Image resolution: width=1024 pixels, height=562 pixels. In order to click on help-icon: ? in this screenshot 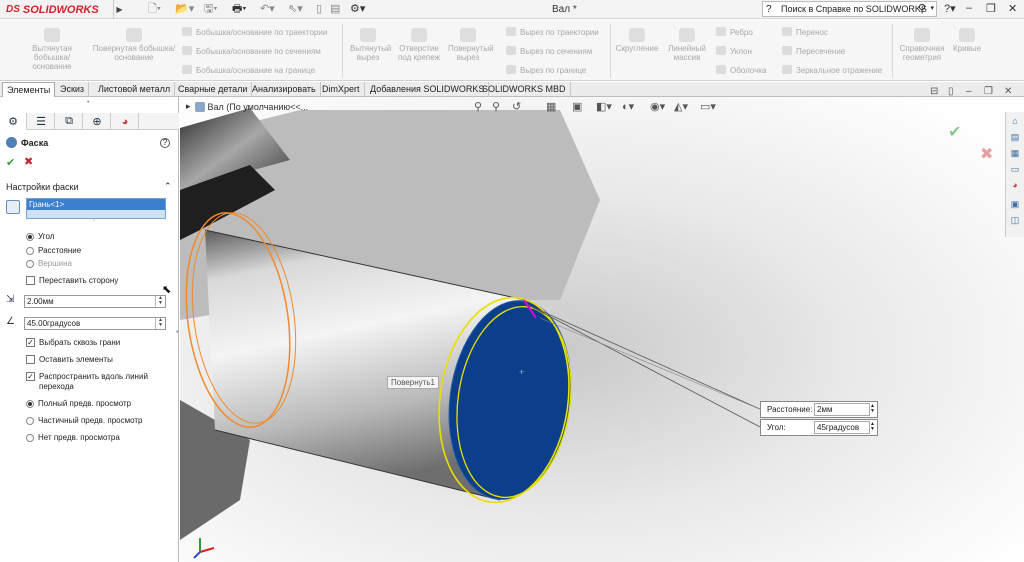, I will do `click(165, 143)`.